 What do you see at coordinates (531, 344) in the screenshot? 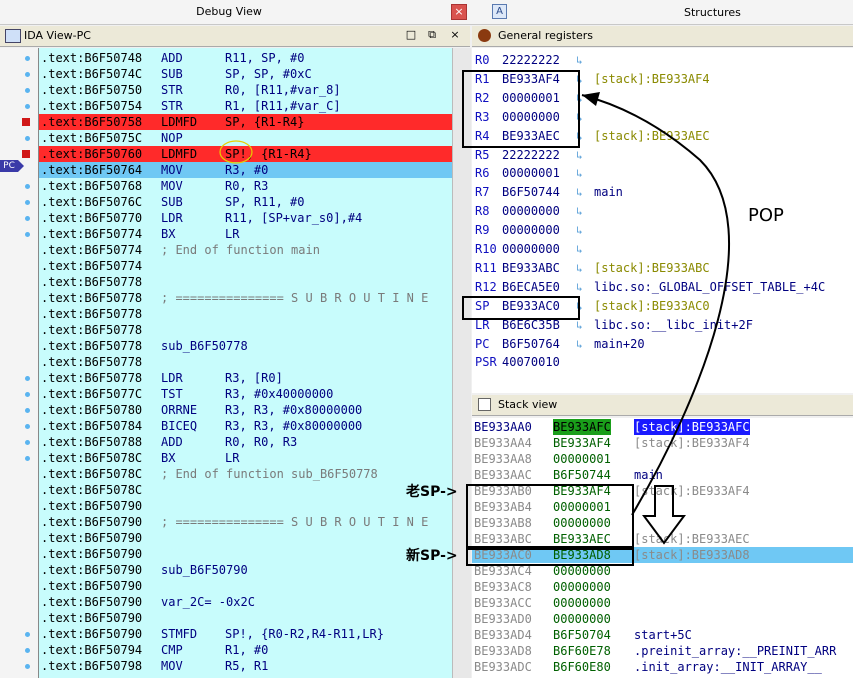
I see `register-value: B6F50764` at bounding box center [531, 344].